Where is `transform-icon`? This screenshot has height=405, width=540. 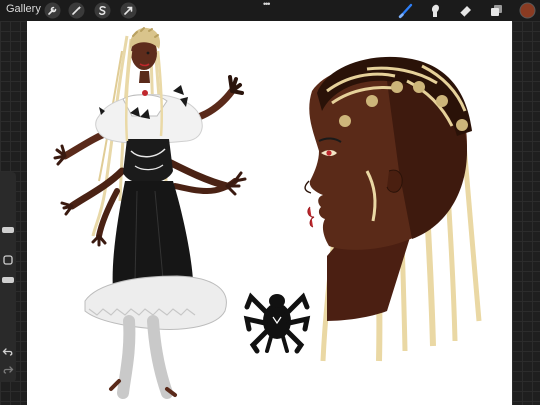
transform-icon is located at coordinates (128, 10).